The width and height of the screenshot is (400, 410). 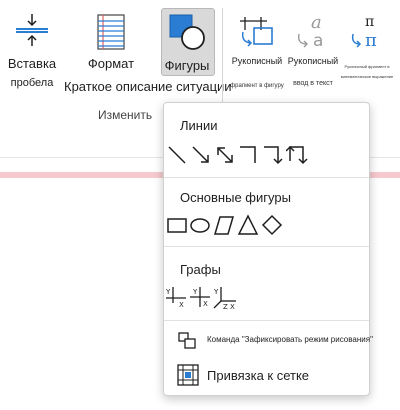 I want to click on elbow-arrow-icon, so click(x=273, y=155).